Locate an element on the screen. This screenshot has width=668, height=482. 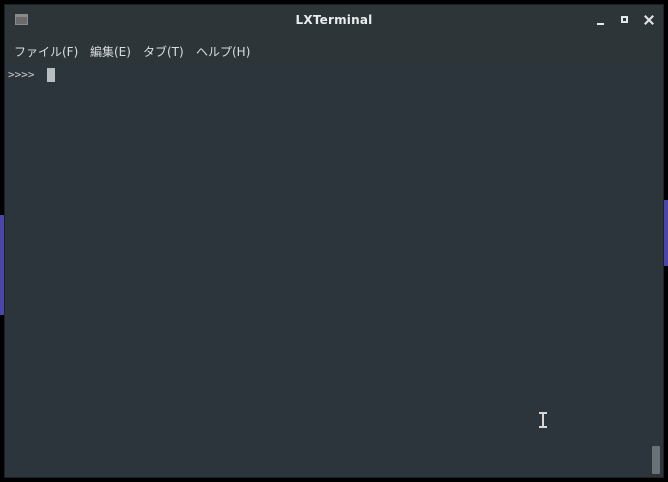
scrollbar-thumb is located at coordinates (656, 460).